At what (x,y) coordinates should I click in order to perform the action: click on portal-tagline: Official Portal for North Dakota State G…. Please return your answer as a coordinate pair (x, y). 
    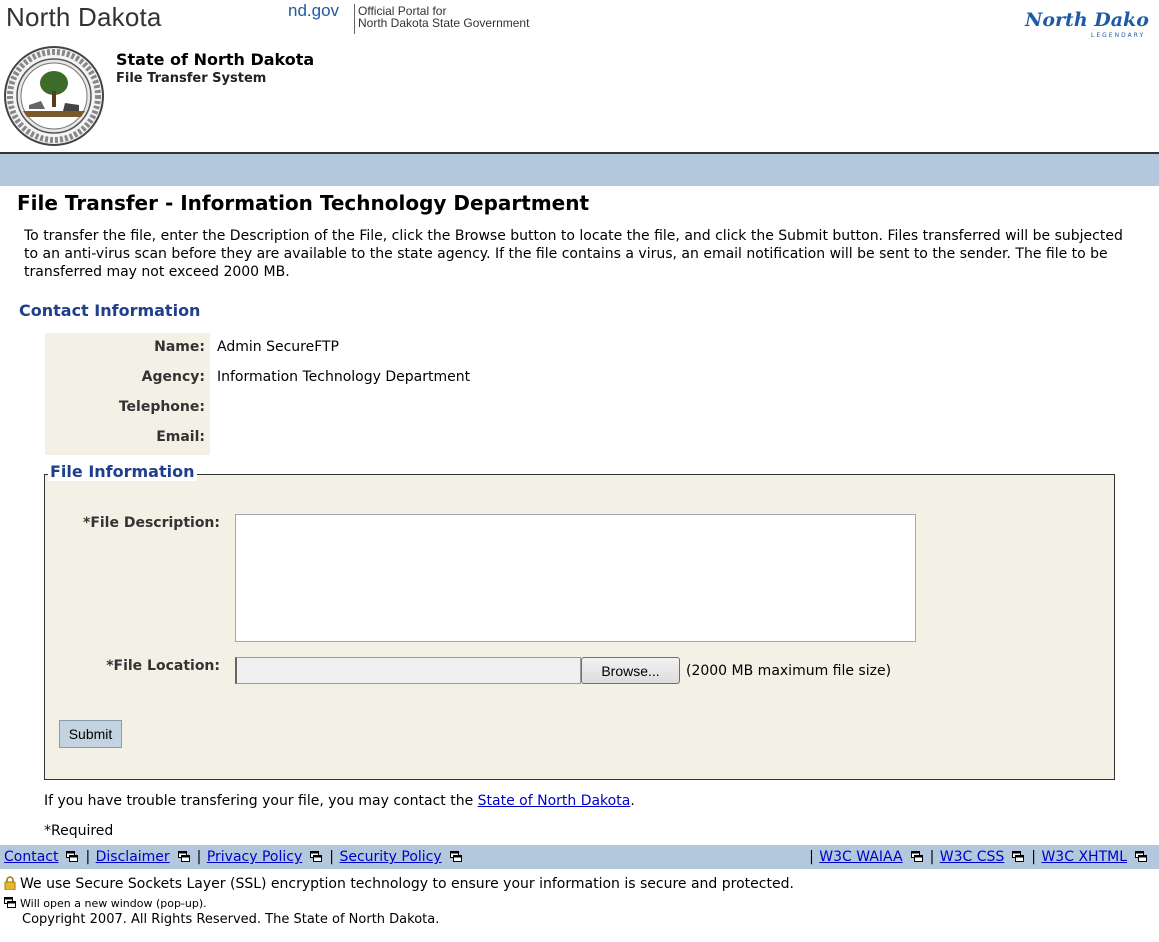
    Looking at the image, I should click on (443, 17).